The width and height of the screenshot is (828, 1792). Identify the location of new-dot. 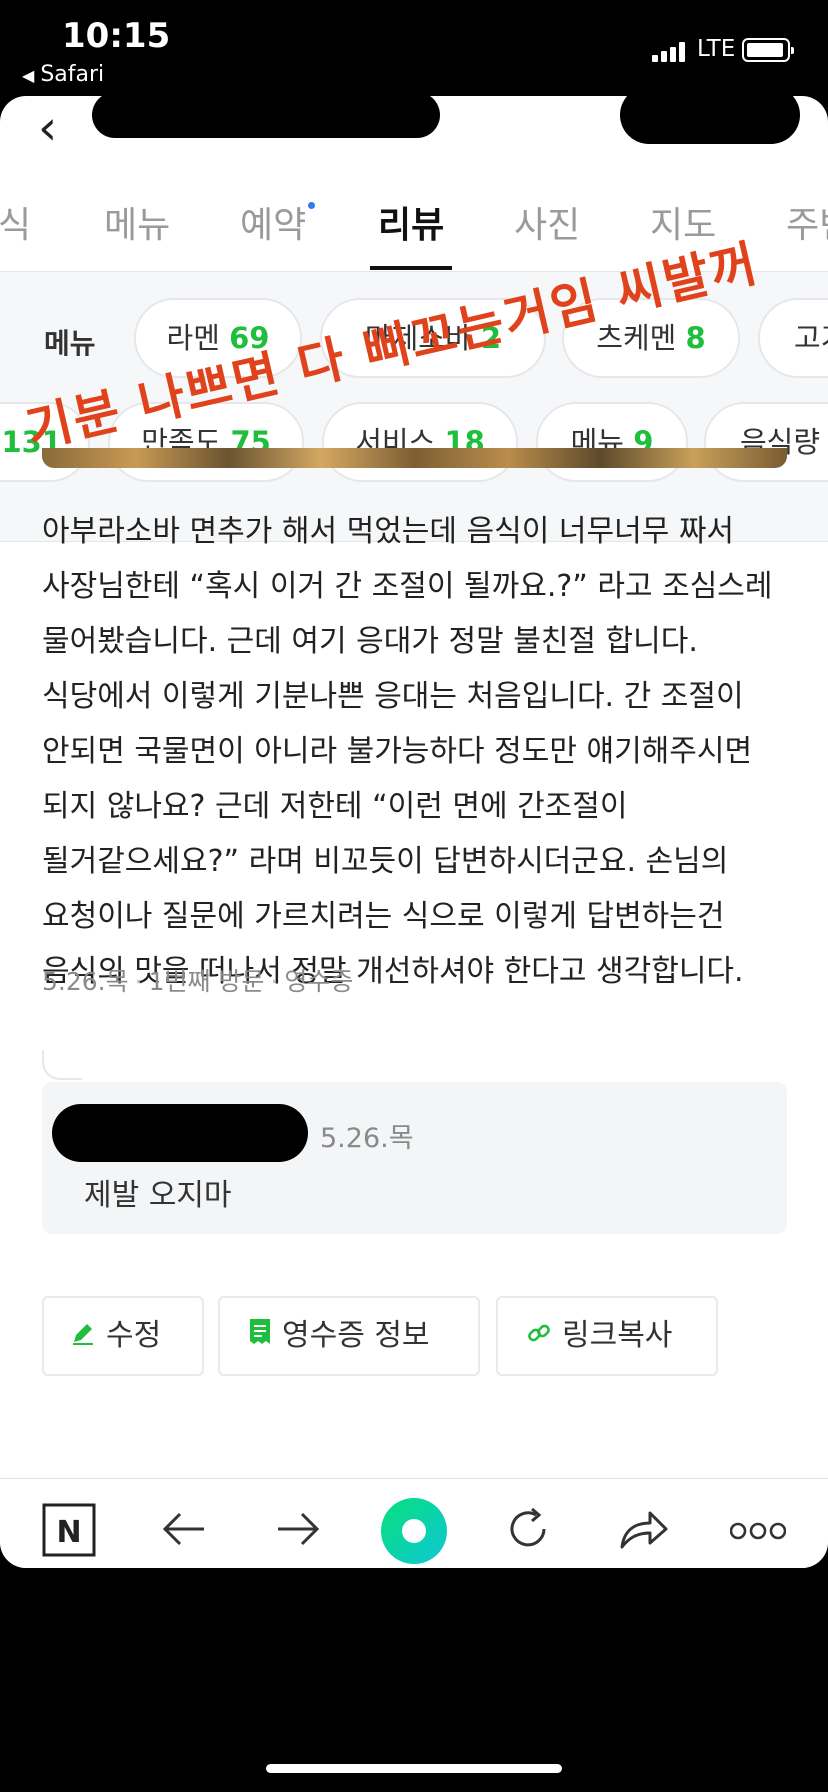
(312, 205).